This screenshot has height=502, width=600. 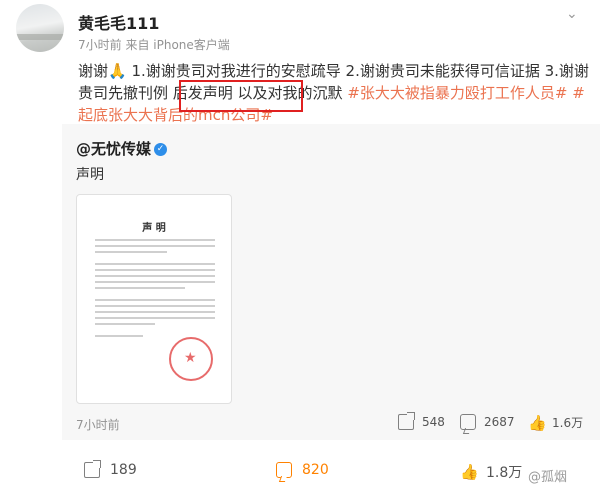 What do you see at coordinates (155, 290) in the screenshot?
I see `statement-text-lines` at bounding box center [155, 290].